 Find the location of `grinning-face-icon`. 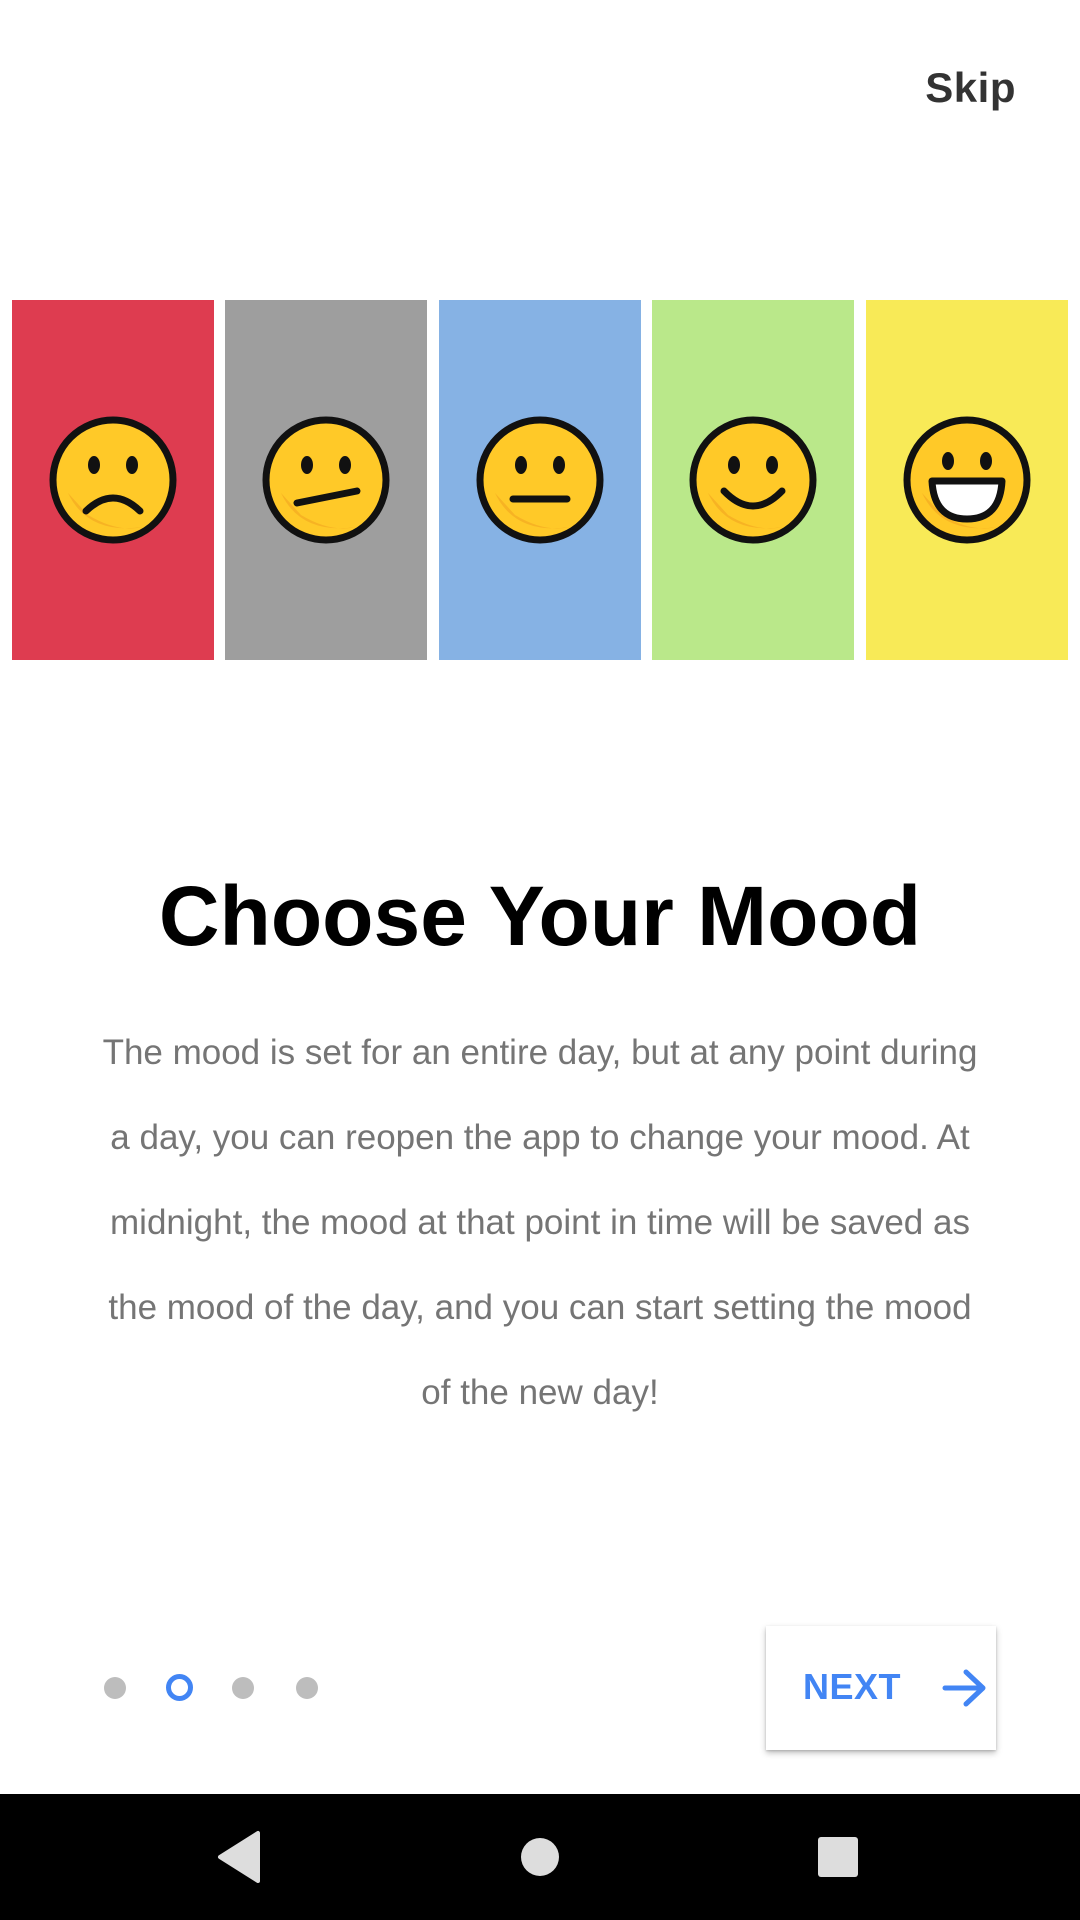

grinning-face-icon is located at coordinates (967, 480).